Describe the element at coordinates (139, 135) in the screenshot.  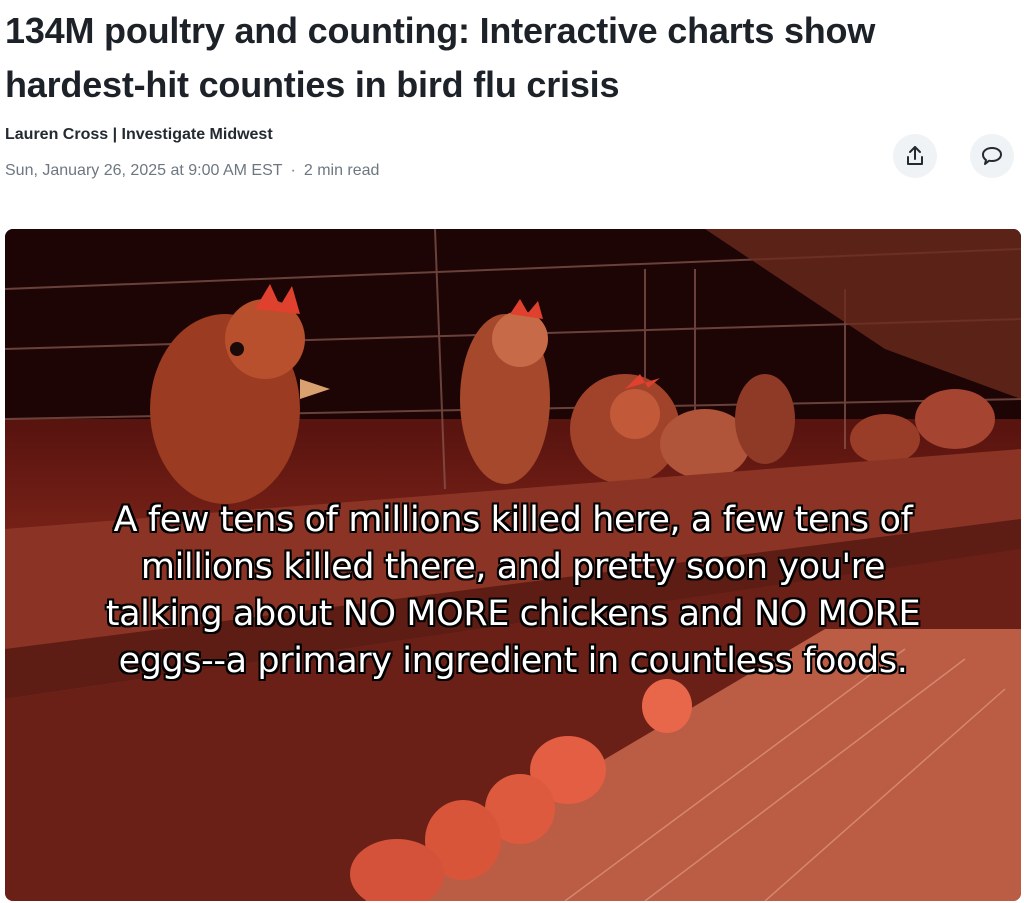
I see `byline: Lauren Cross | Investigate Midwest` at that location.